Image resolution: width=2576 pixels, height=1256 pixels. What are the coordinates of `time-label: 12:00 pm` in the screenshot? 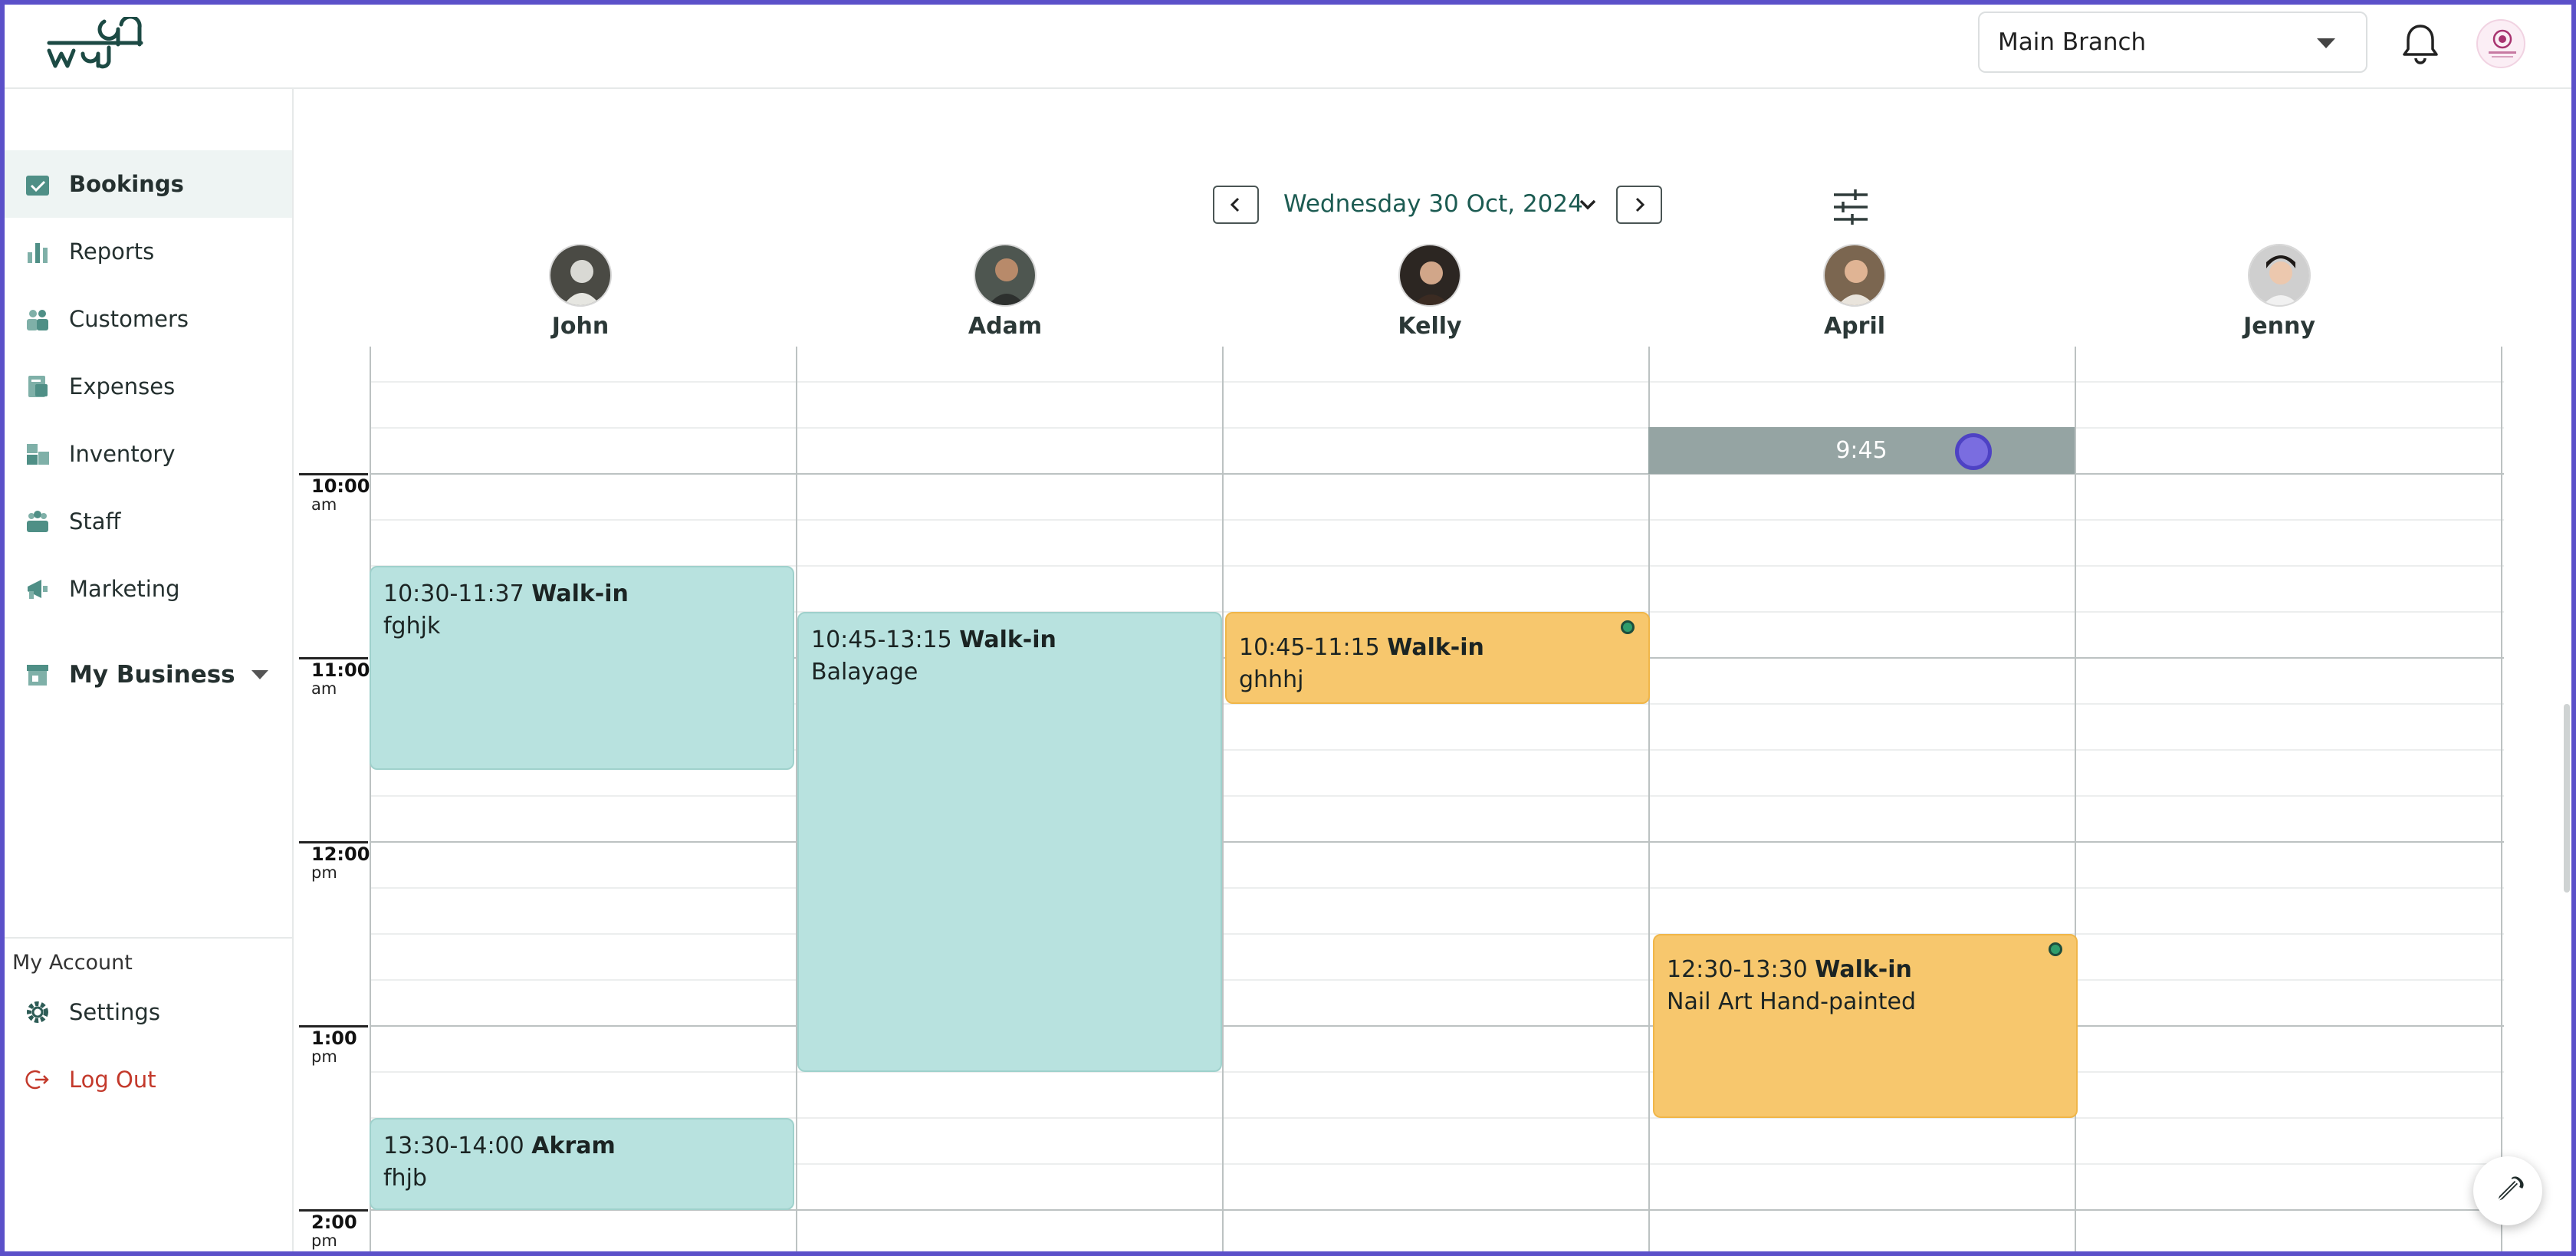 It's located at (334, 861).